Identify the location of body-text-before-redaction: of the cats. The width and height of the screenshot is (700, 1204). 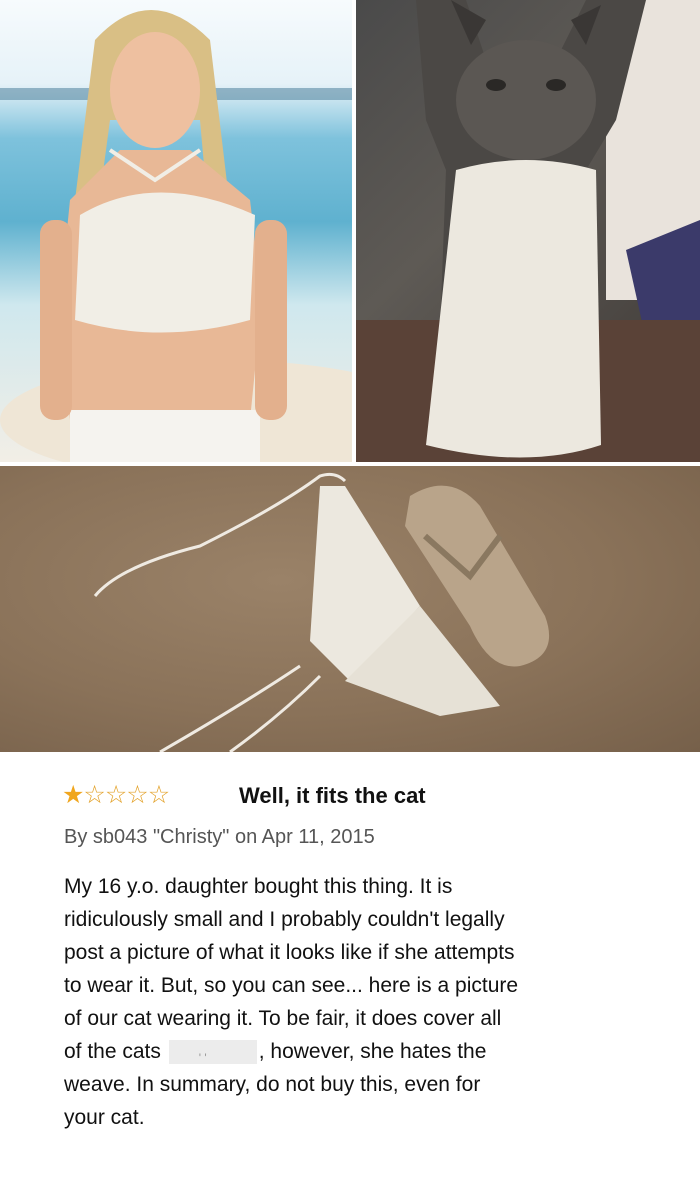
(112, 1051).